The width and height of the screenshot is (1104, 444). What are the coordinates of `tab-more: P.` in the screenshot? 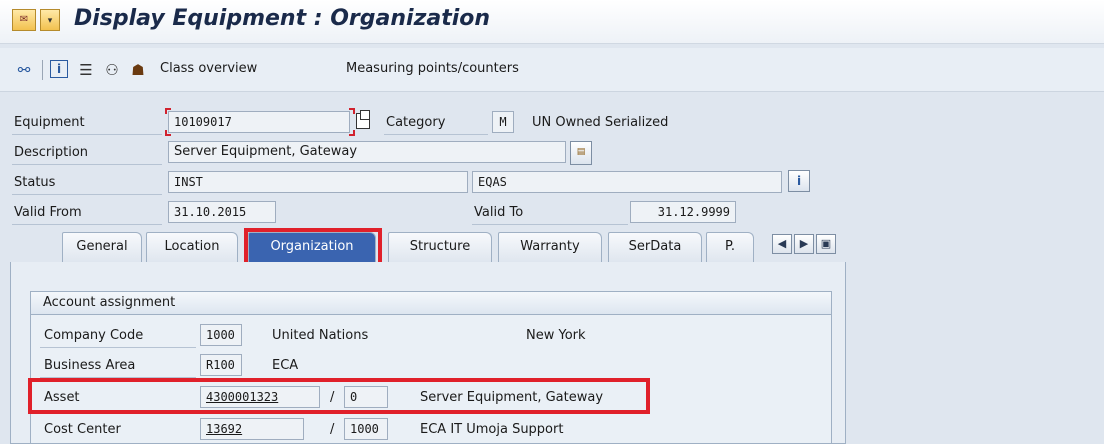 It's located at (730, 247).